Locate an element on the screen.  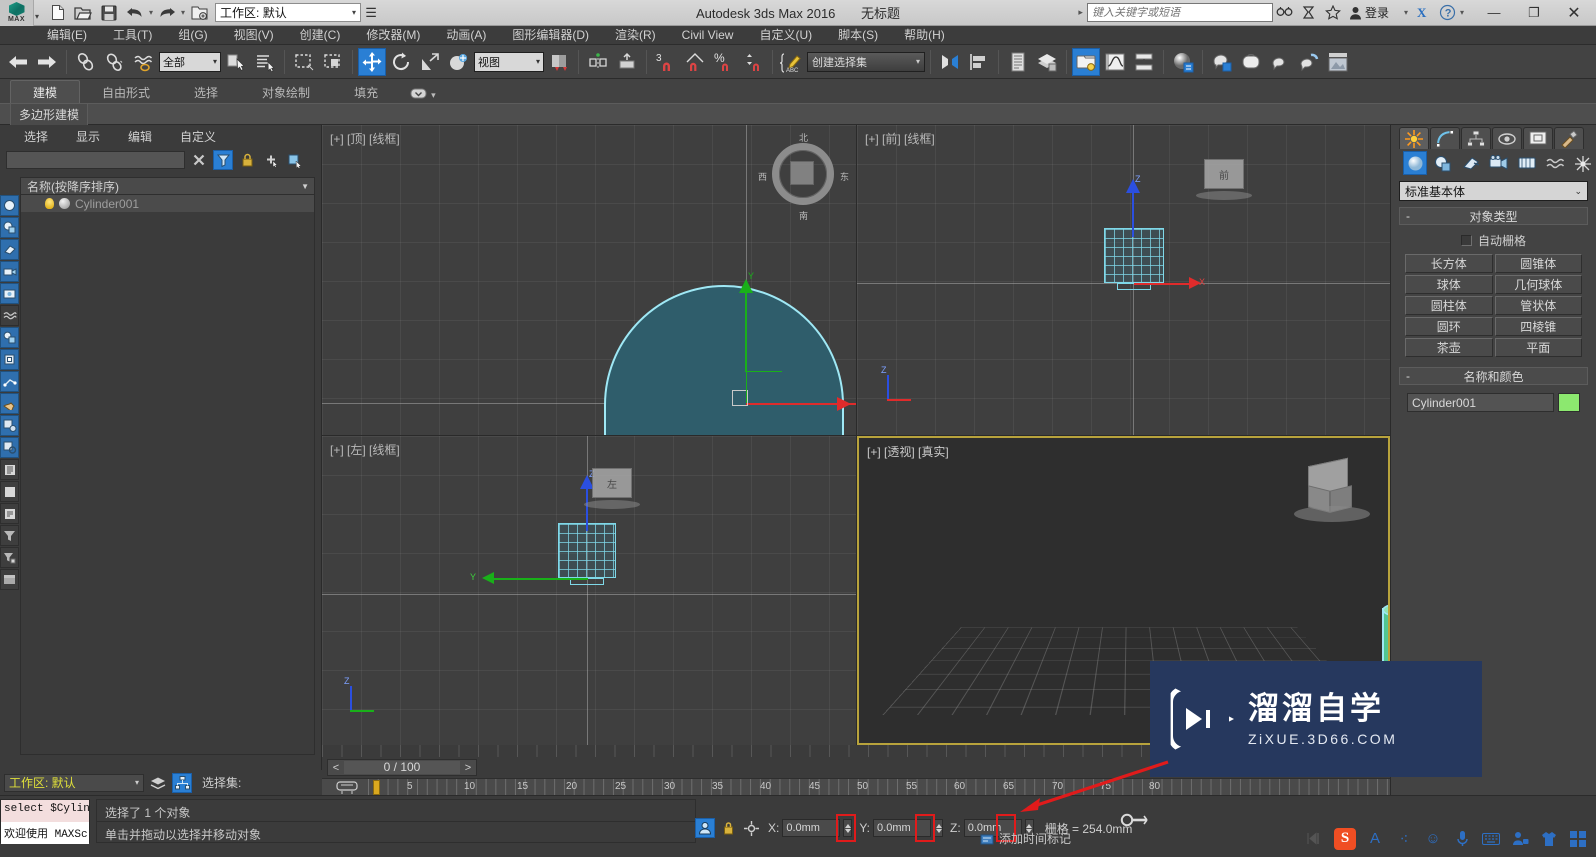
layers-icon is located at coordinates (158, 783).